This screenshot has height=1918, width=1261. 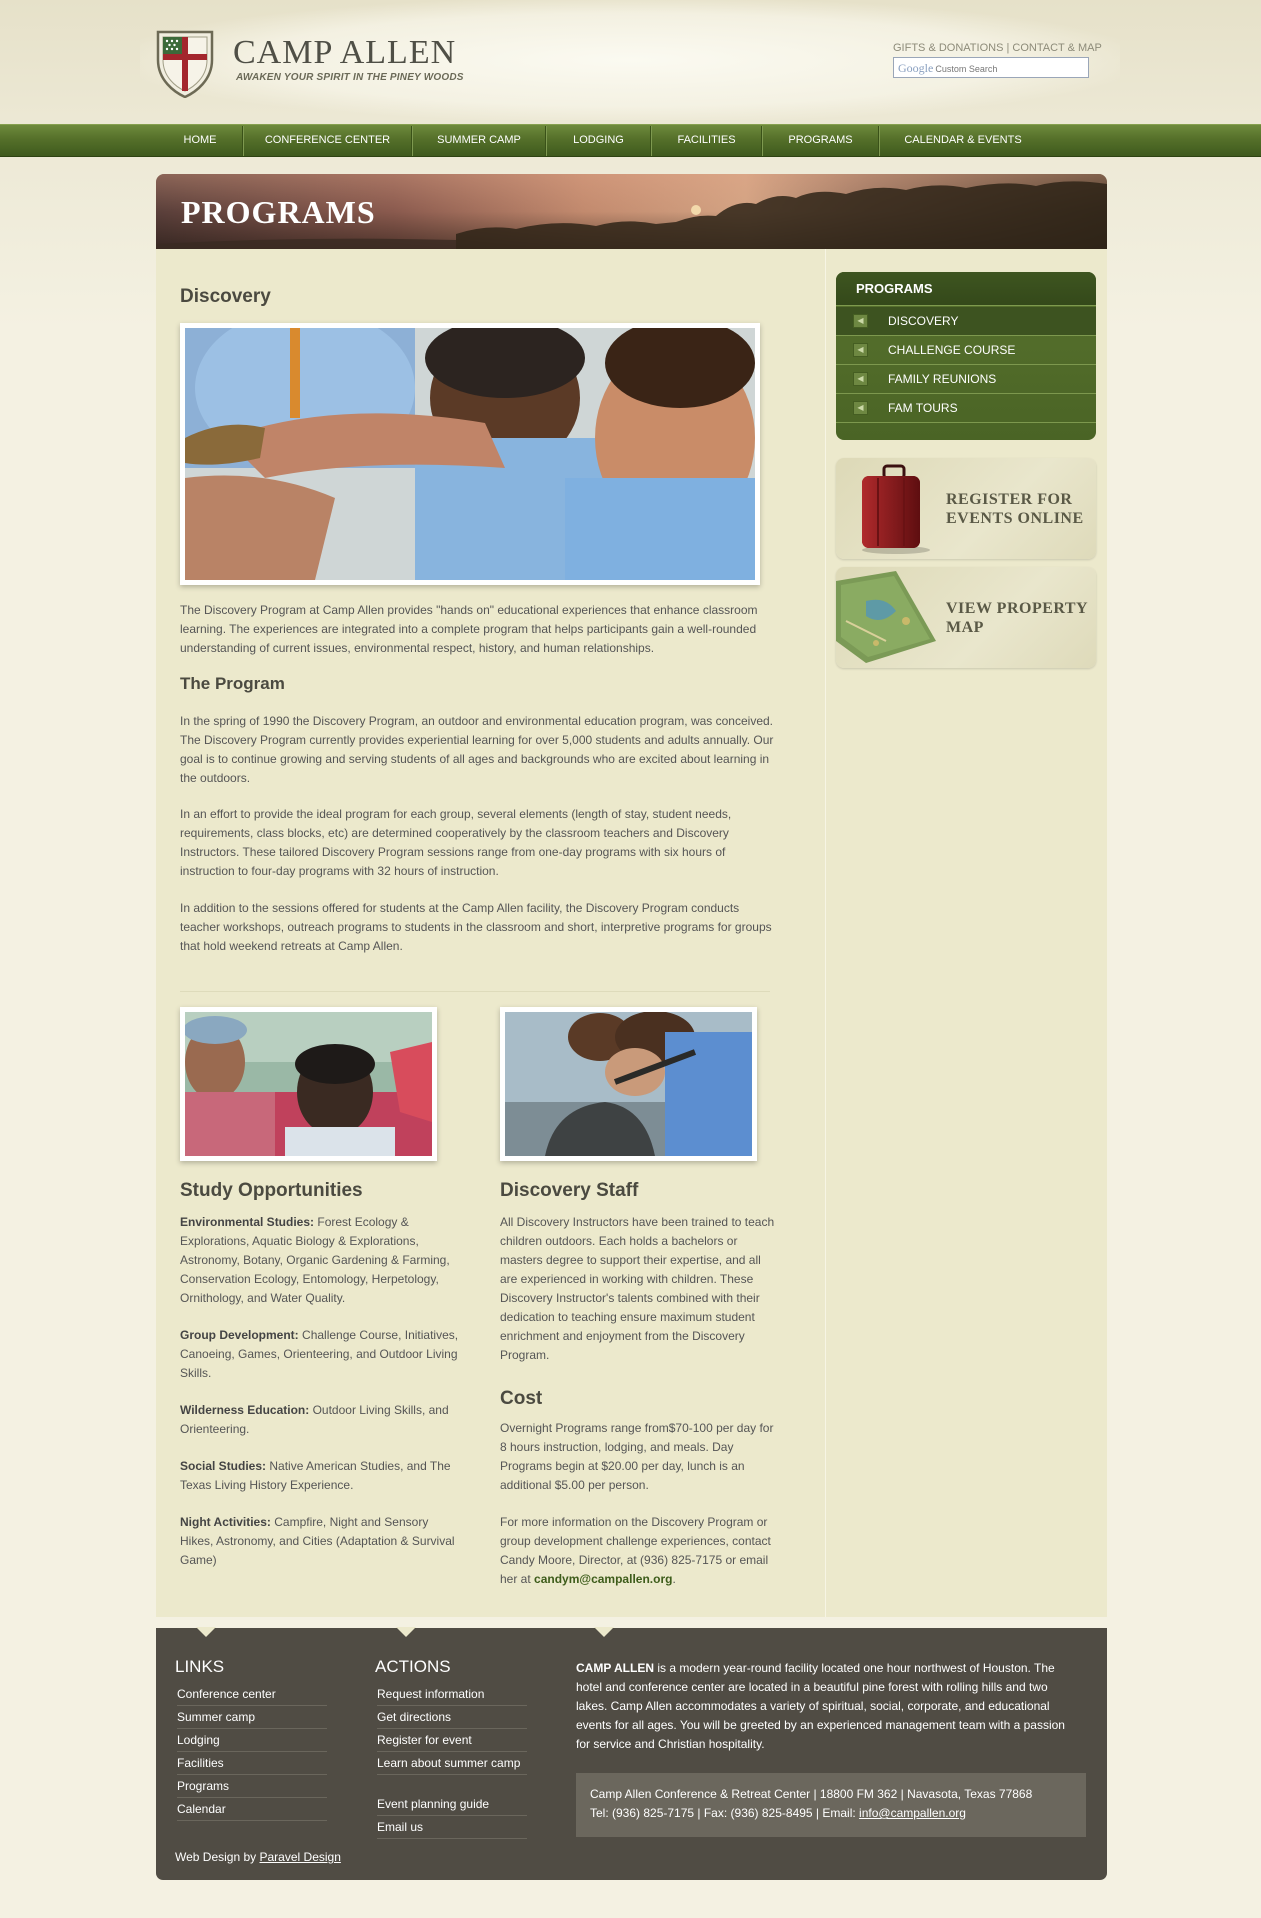 What do you see at coordinates (966, 321) in the screenshot?
I see `sidebar-item-discovery: ◀ DISCOVERY` at bounding box center [966, 321].